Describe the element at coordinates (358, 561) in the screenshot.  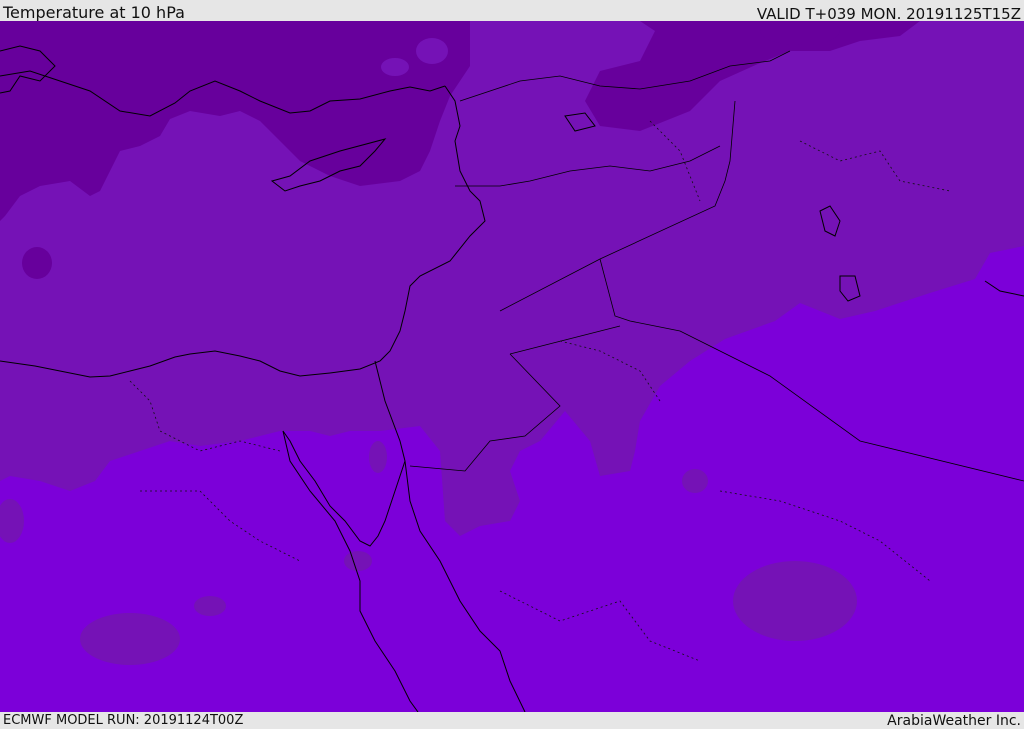
I see `cold-patch-redsea` at that location.